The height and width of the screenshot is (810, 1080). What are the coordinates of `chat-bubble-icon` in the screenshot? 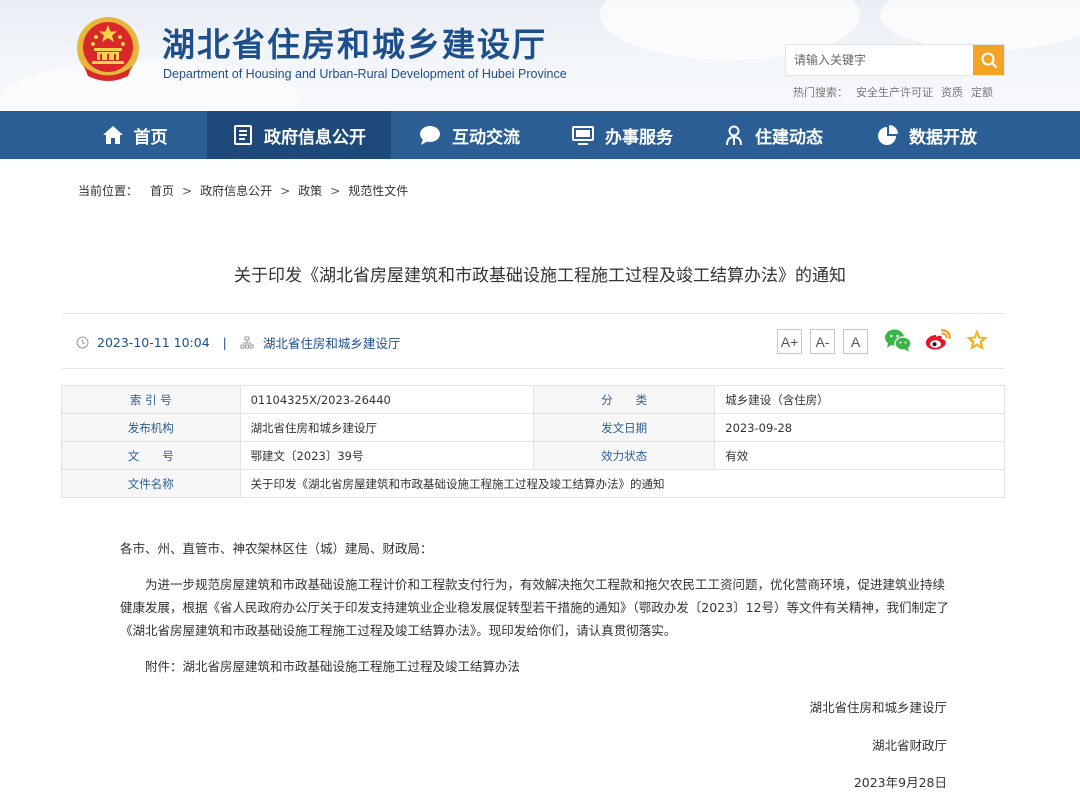 It's located at (430, 135).